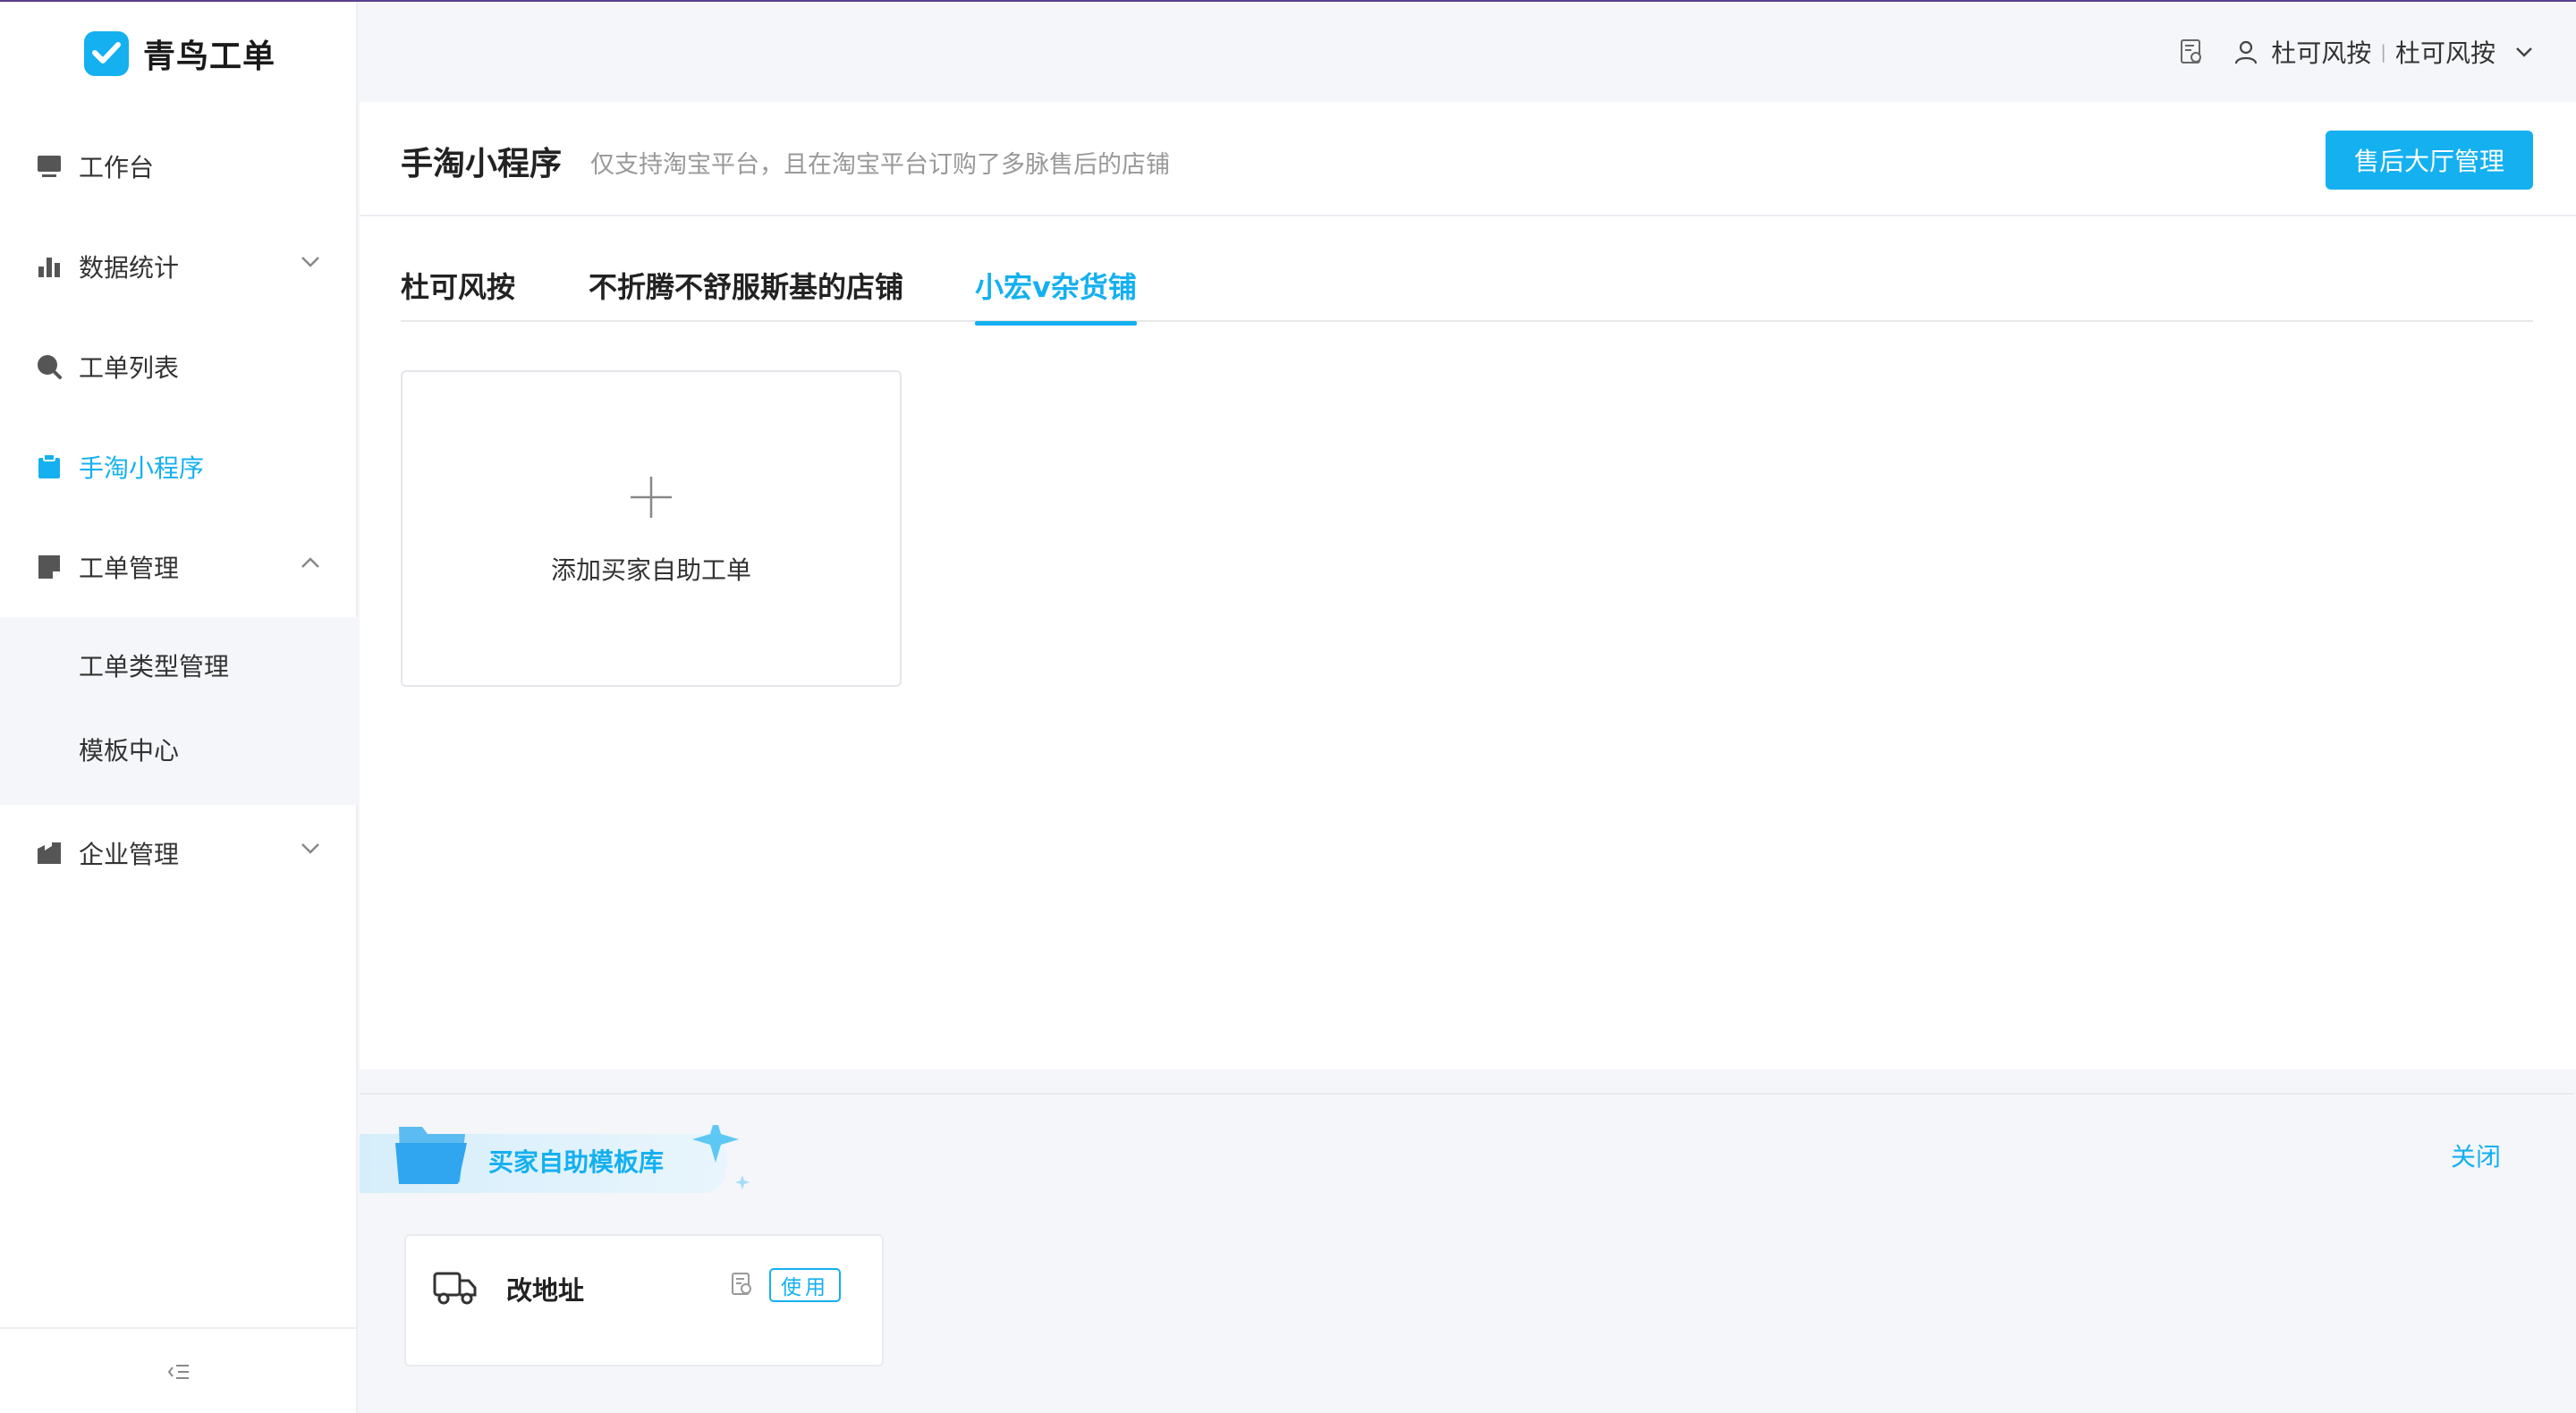 This screenshot has width=2576, height=1413. What do you see at coordinates (1056, 323) in the screenshot?
I see `active-tab-indicator` at bounding box center [1056, 323].